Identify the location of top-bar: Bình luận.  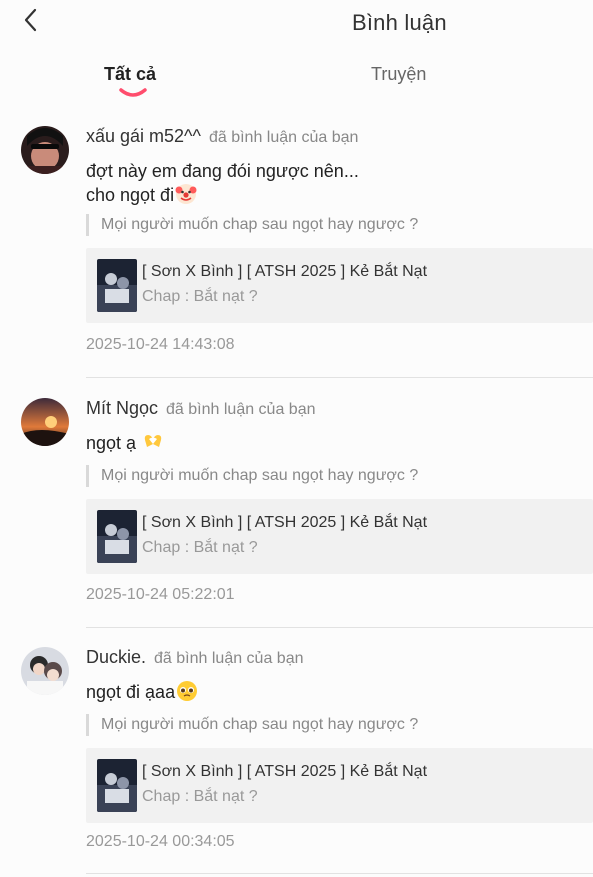
(296, 25).